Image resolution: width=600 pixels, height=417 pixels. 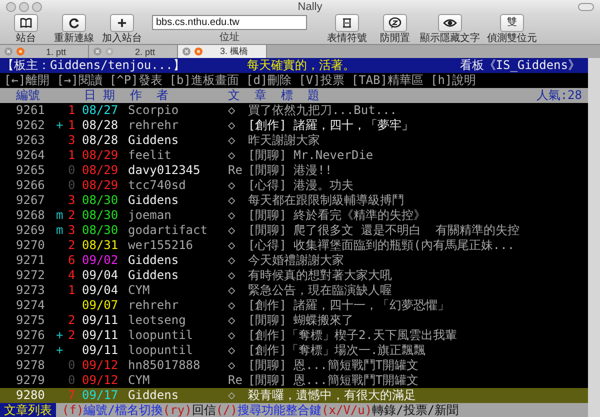 What do you see at coordinates (30, 335) in the screenshot?
I see `post-number: 9276` at bounding box center [30, 335].